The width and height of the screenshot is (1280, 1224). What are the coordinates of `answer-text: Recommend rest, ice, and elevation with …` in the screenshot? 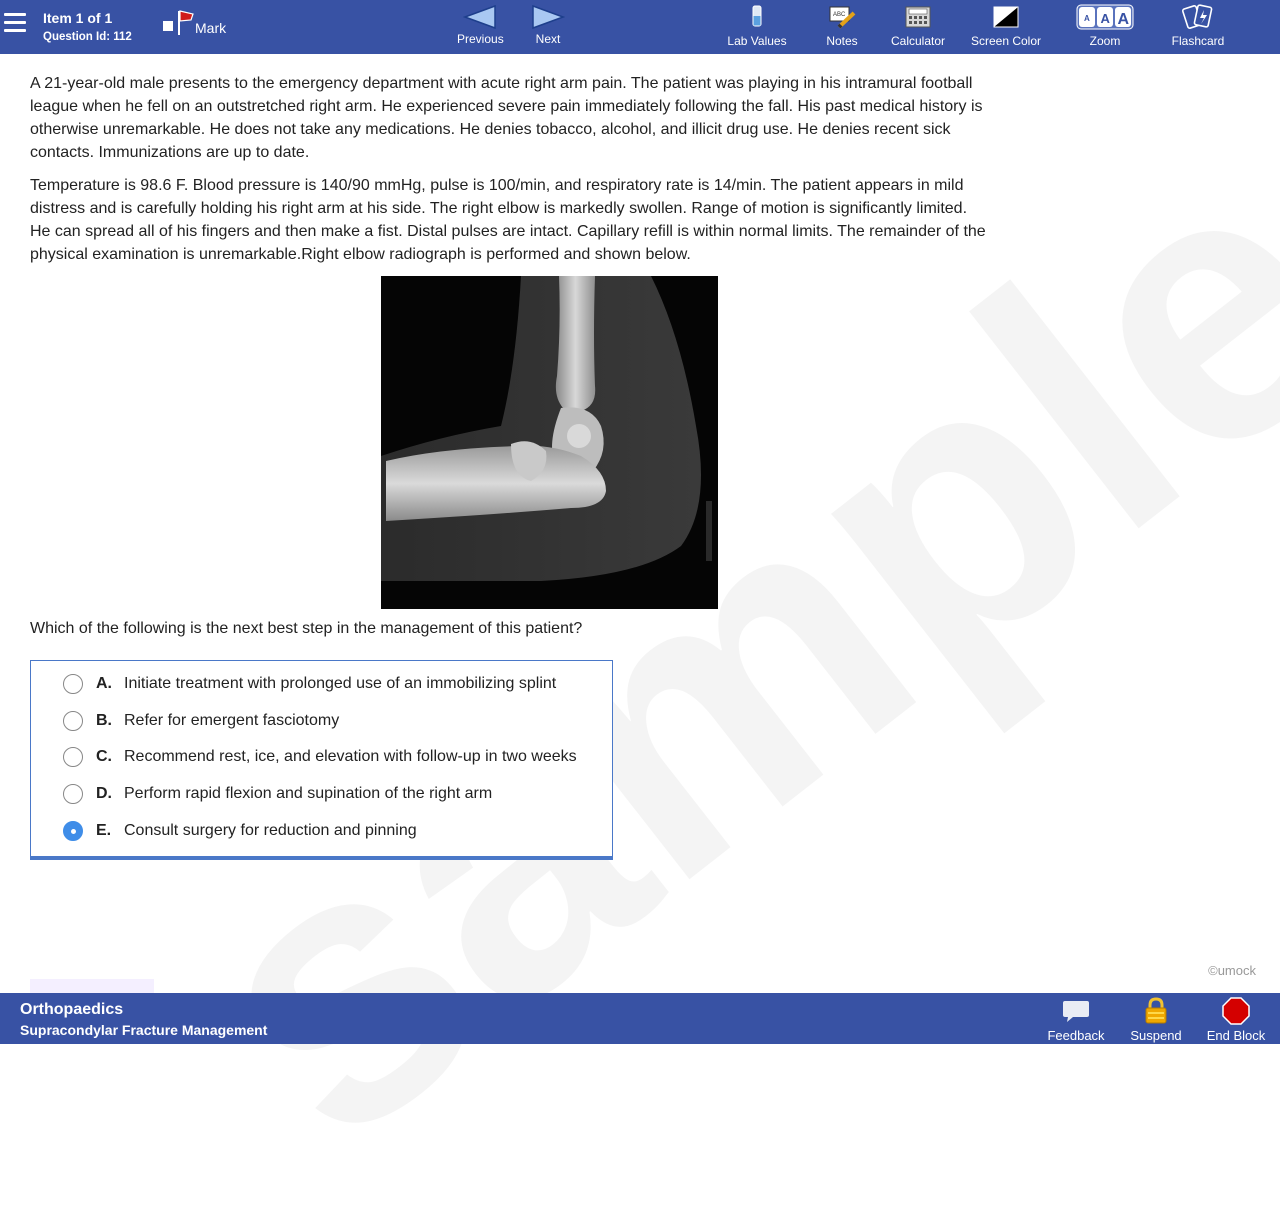 It's located at (350, 756).